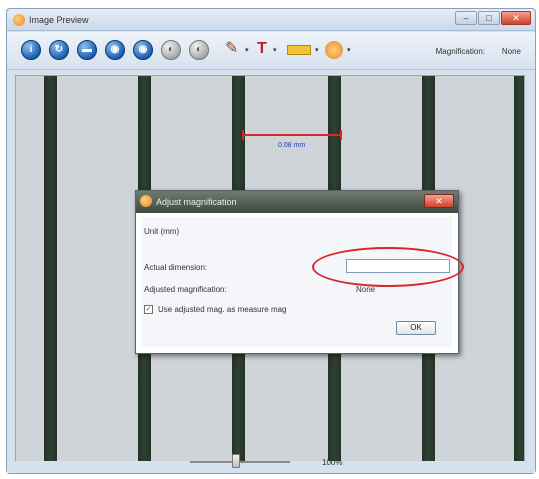  What do you see at coordinates (19, 20) in the screenshot?
I see `app-icon` at bounding box center [19, 20].